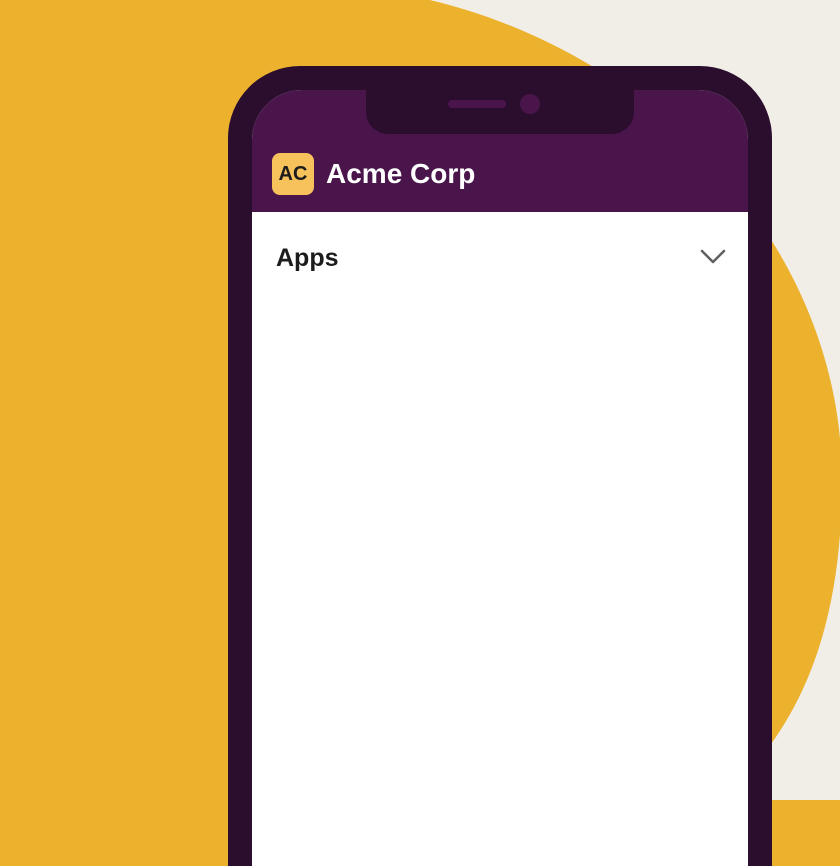 The height and width of the screenshot is (866, 840). I want to click on apps-section-label: Apps, so click(307, 258).